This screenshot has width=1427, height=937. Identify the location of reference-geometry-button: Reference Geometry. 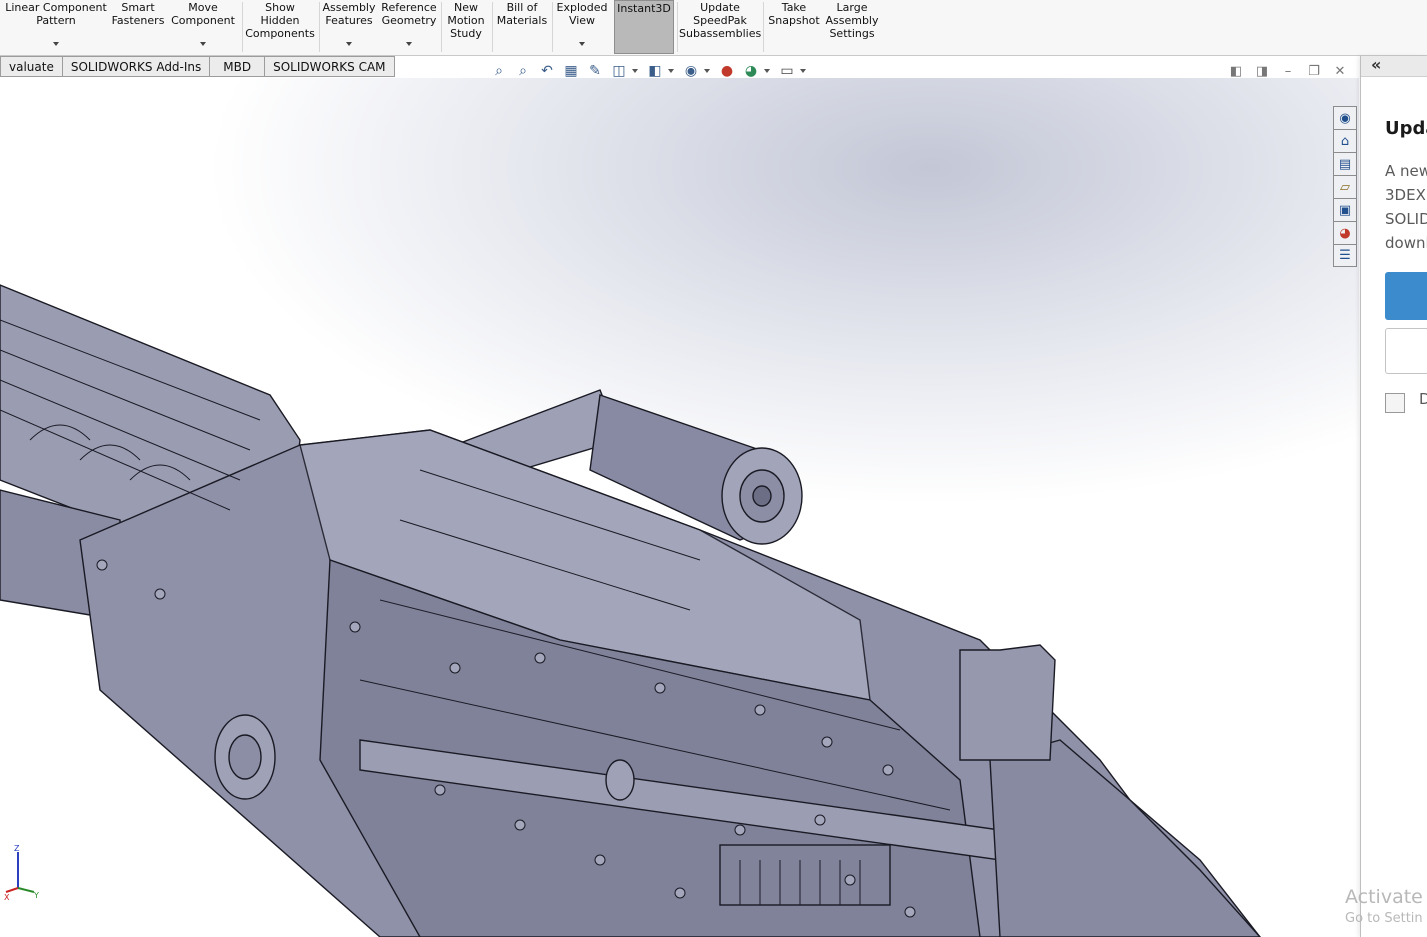
(409, 27).